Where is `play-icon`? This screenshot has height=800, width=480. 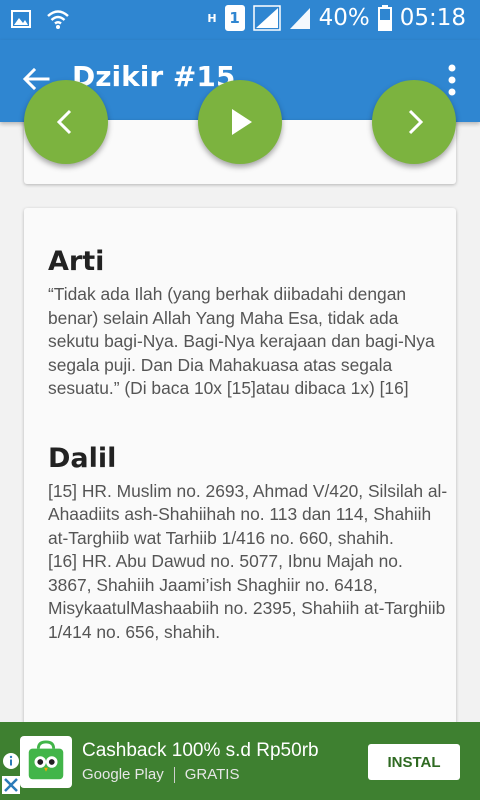 play-icon is located at coordinates (242, 122).